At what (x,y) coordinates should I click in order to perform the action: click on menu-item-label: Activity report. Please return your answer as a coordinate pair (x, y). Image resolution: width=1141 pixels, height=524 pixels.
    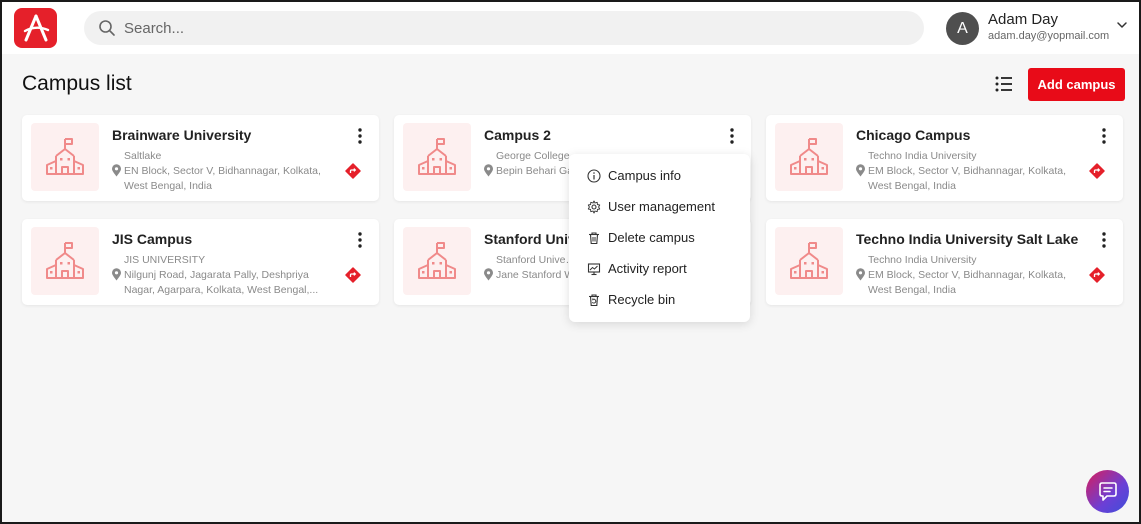
    Looking at the image, I should click on (647, 268).